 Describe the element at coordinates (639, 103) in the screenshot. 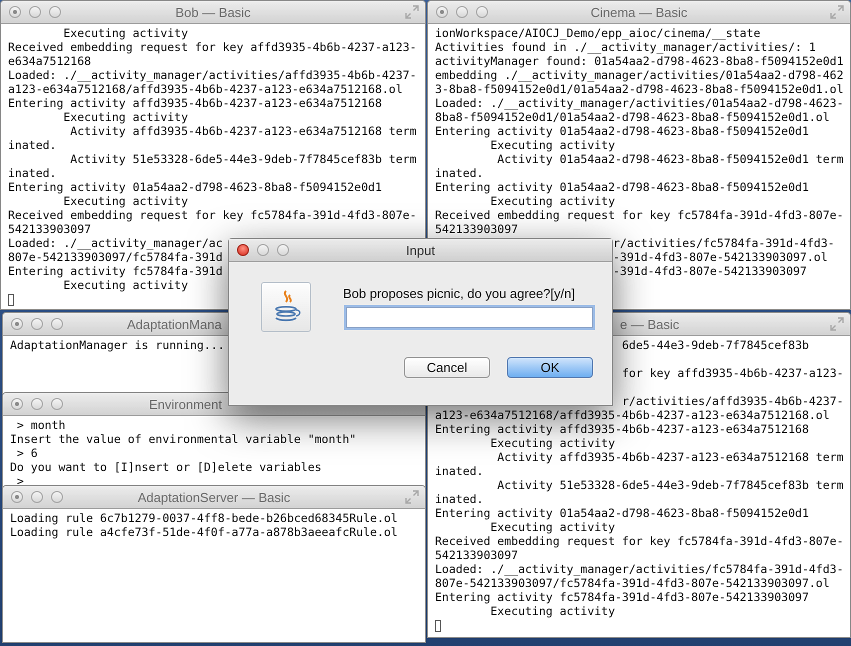

I see `terminal-line: Loaded: ./__activity_manager/activities/01a54aa2-d798-4623-` at that location.